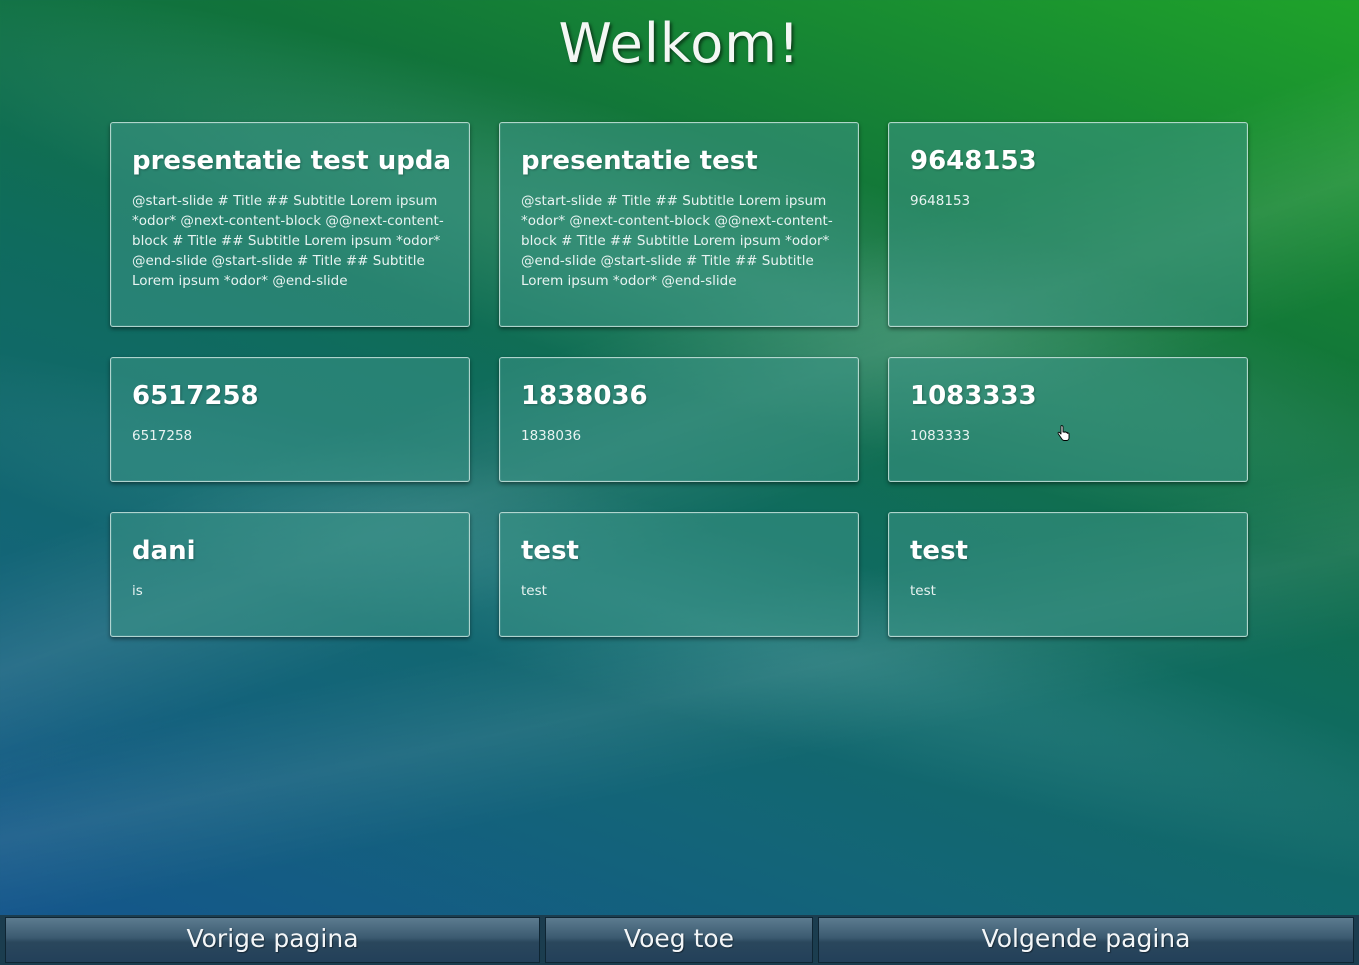  I want to click on presentation-card: dani is, so click(290, 574).